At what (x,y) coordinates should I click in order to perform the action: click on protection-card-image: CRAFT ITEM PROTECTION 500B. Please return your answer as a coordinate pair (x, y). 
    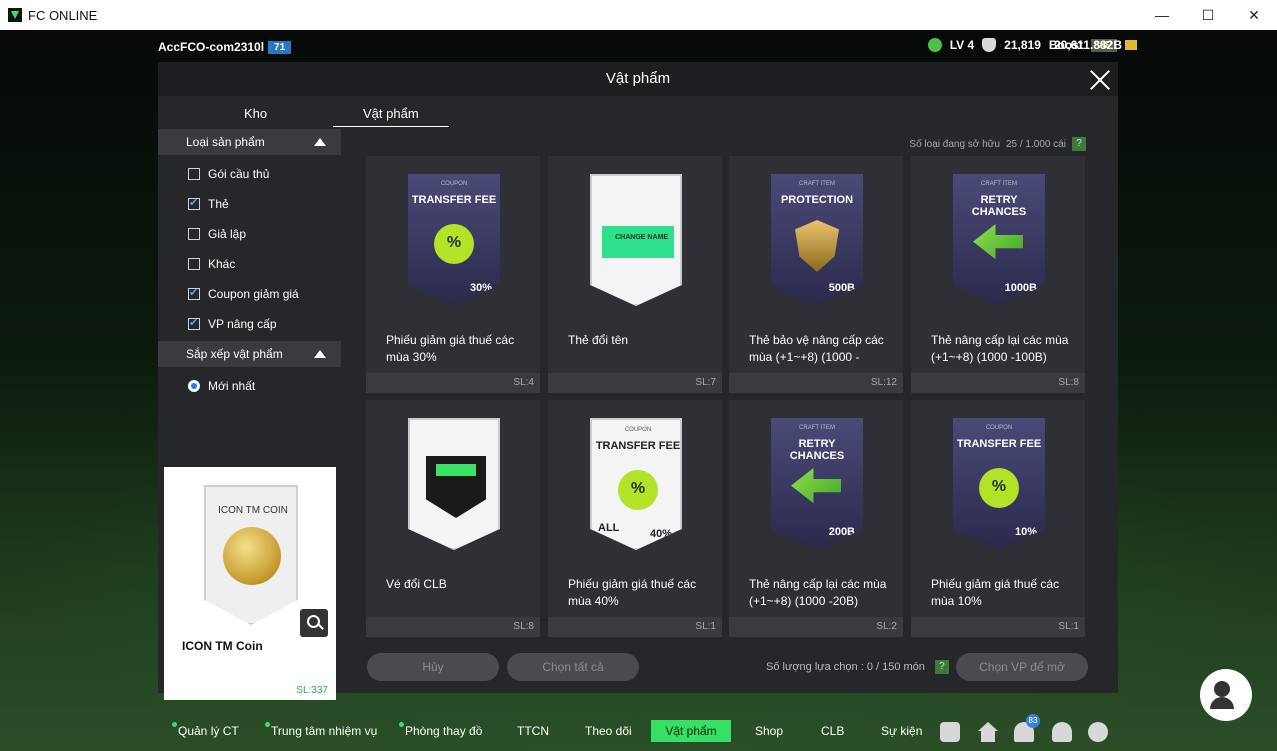
    Looking at the image, I should click on (817, 240).